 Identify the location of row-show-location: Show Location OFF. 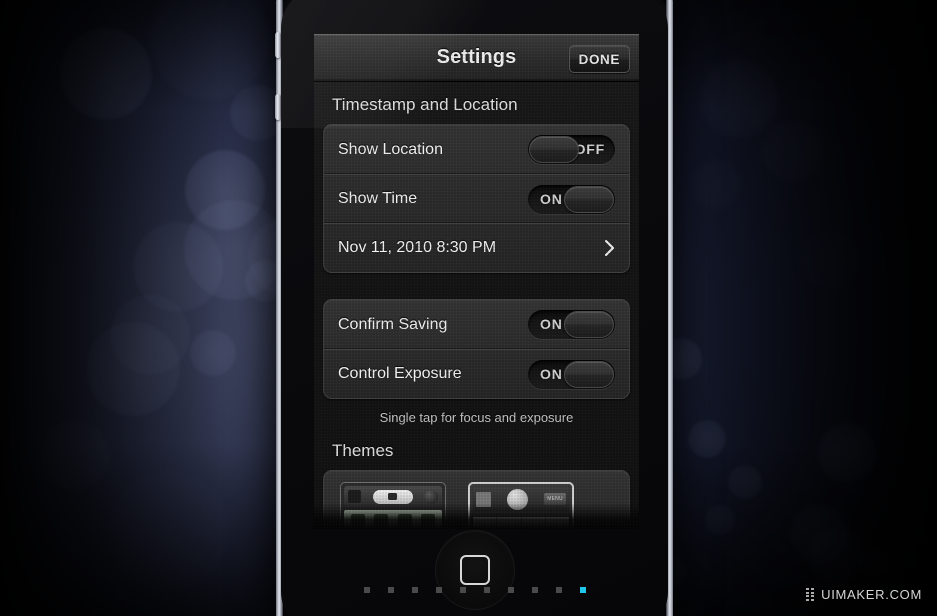
(476, 149).